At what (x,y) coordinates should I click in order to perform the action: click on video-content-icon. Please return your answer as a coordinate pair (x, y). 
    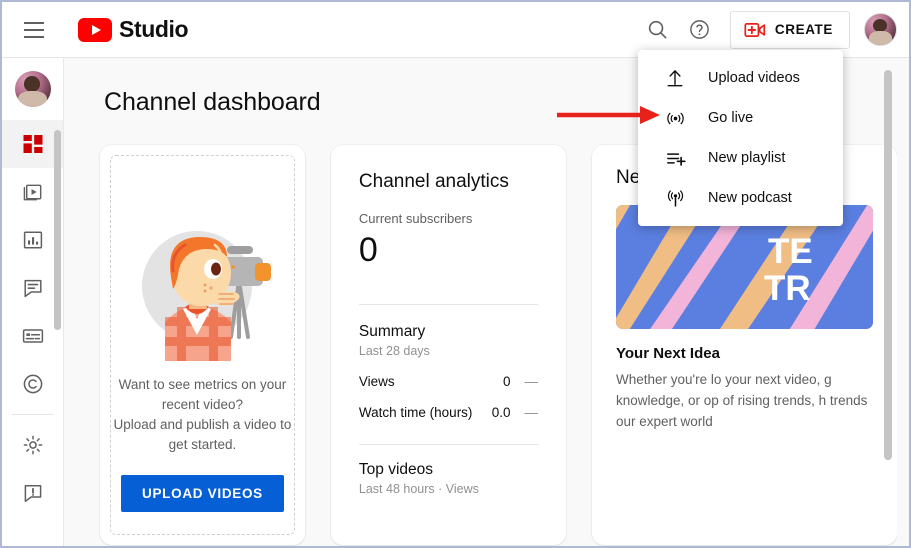
    Looking at the image, I should click on (32, 192).